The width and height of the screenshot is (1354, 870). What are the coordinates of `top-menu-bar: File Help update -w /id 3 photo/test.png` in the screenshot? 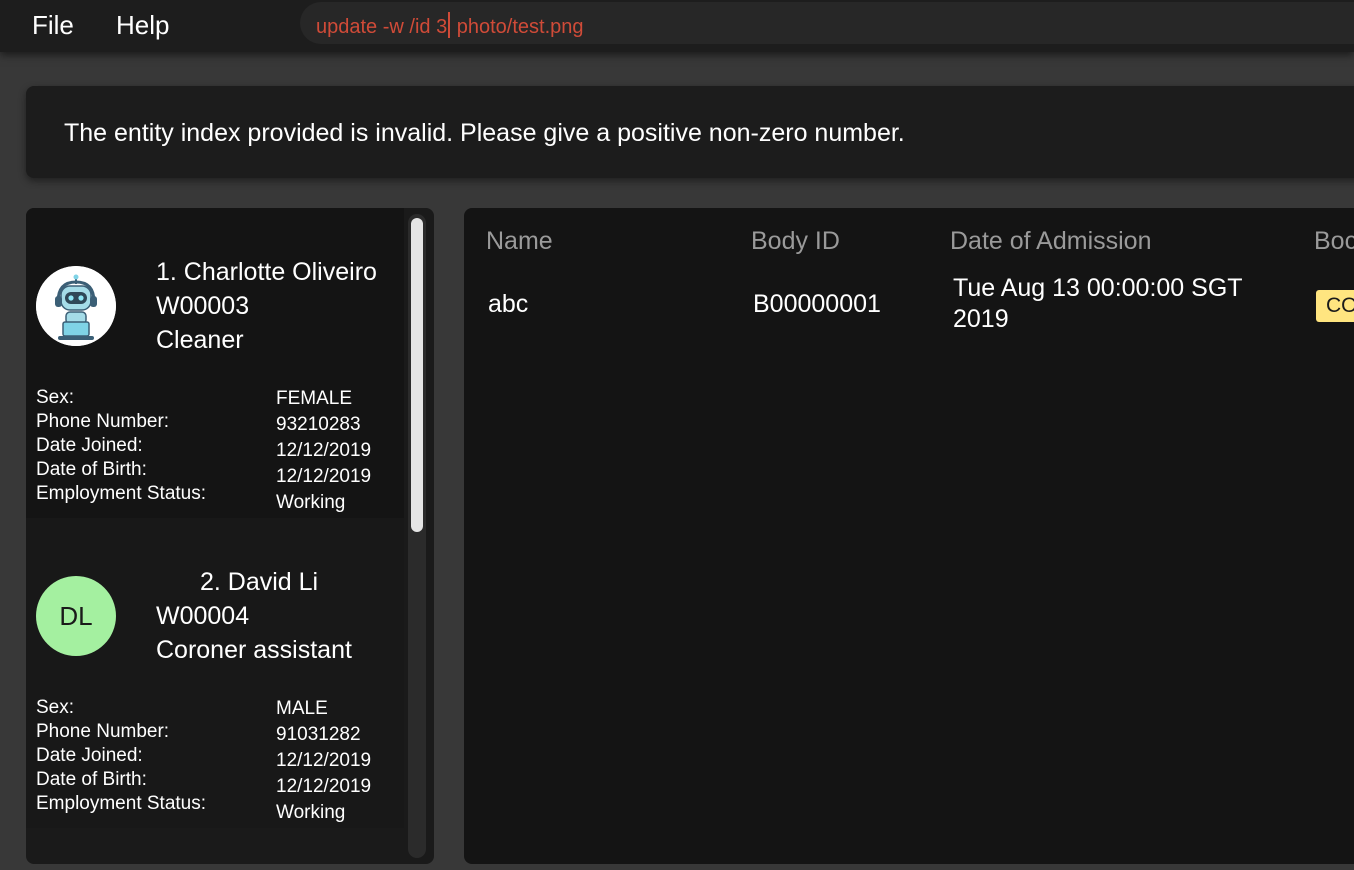 It's located at (677, 26).